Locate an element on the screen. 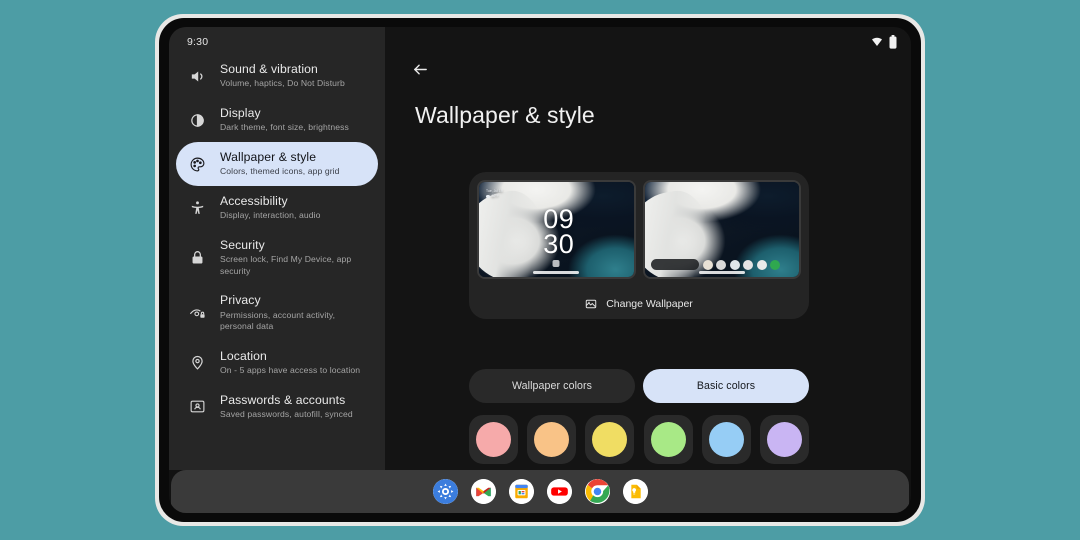  color-swatch-pink is located at coordinates (493, 439).